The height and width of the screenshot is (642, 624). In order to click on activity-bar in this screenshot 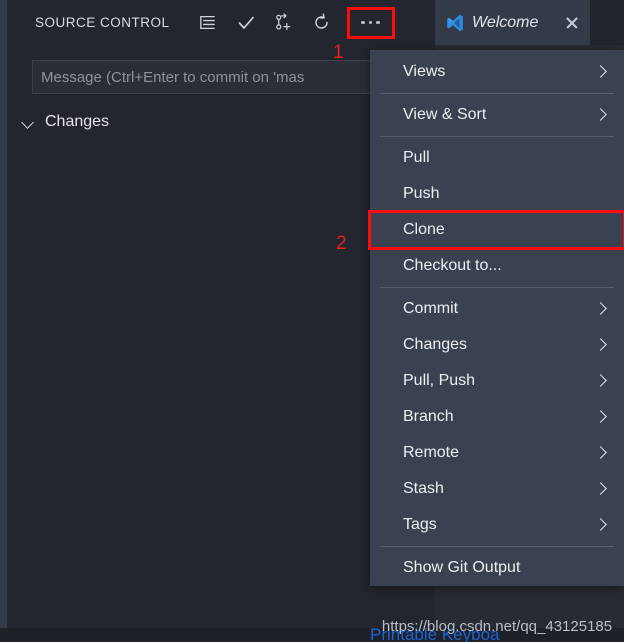, I will do `click(3, 321)`.